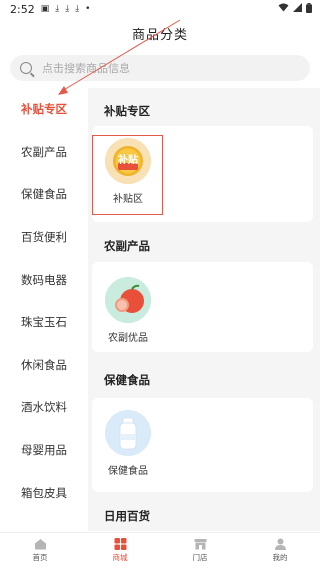 This screenshot has height=568, width=320. What do you see at coordinates (45, 9) in the screenshot?
I see `image-icon: ▣` at bounding box center [45, 9].